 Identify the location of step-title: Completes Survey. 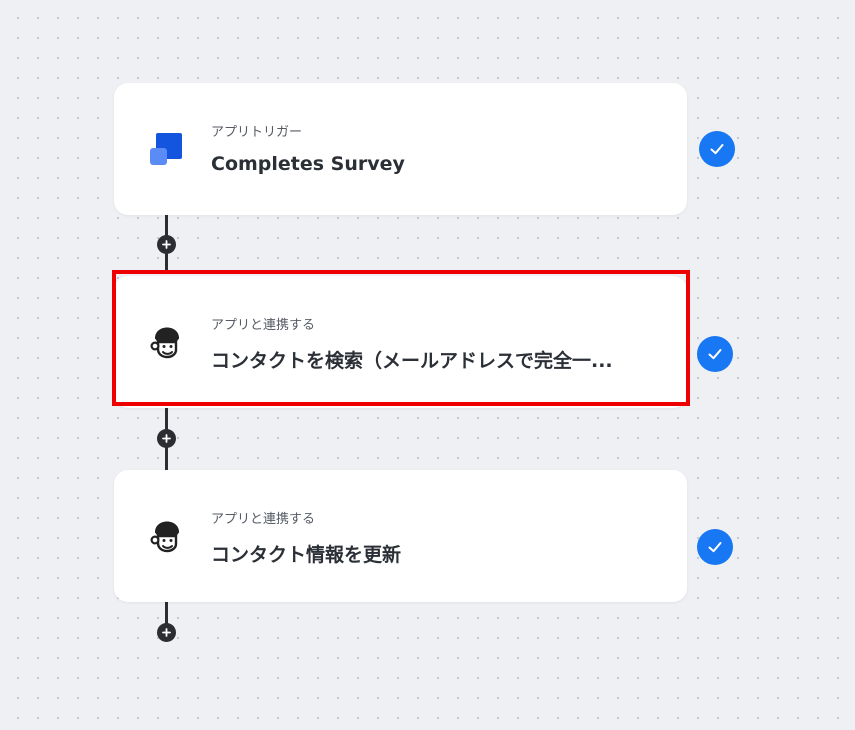
(308, 164).